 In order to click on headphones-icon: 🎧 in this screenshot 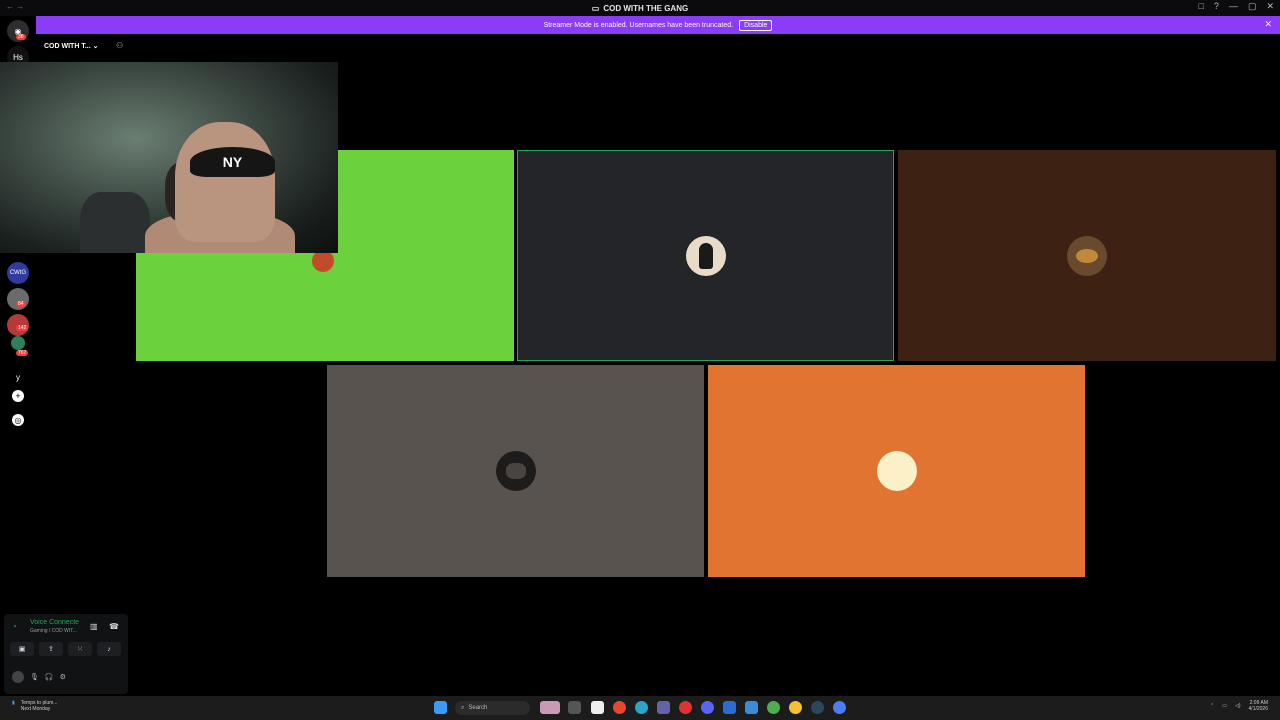, I will do `click(49, 677)`.